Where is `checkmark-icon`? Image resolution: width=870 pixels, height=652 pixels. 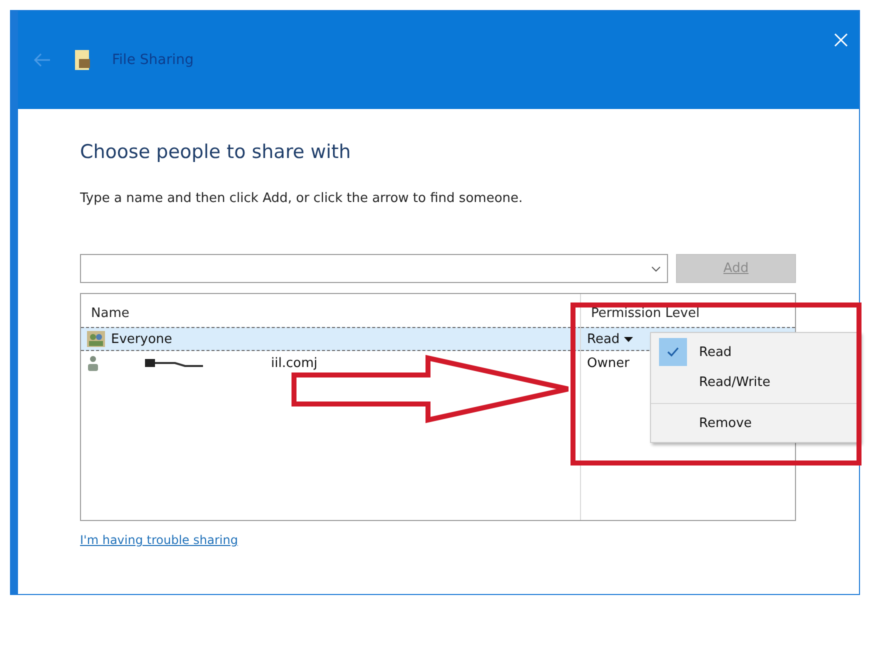 checkmark-icon is located at coordinates (673, 352).